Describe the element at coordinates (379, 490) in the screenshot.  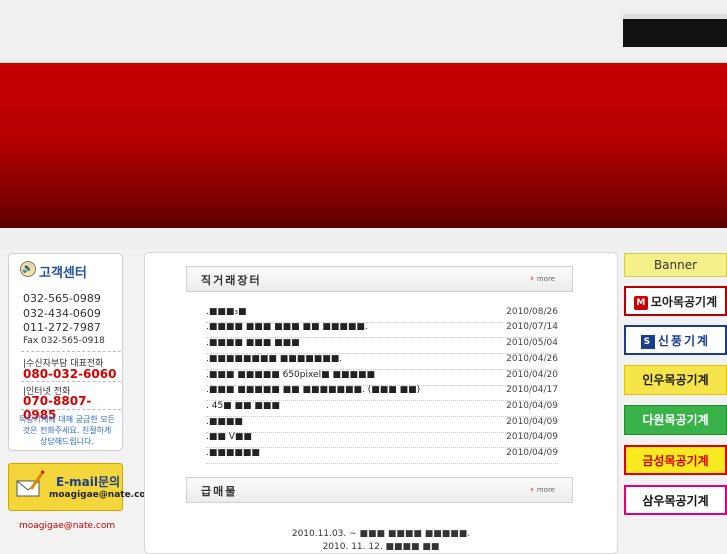
I see `urgent-sale-header: 급매물 more` at that location.